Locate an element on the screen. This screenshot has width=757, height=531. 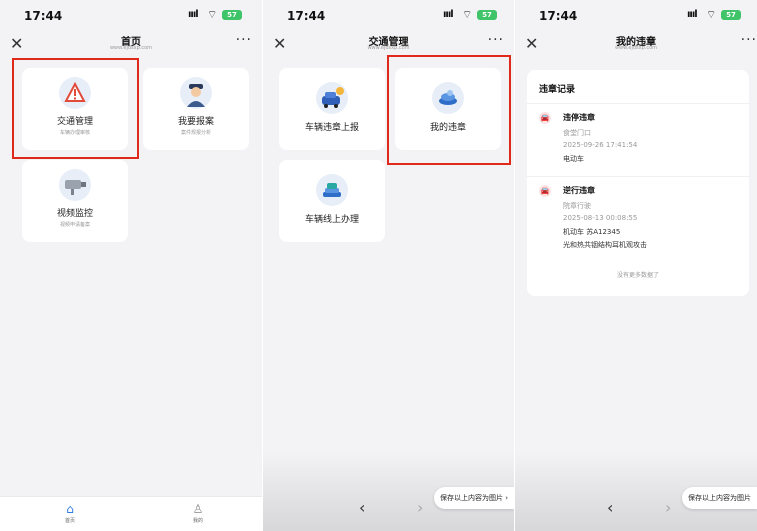
card-label: 车辆线上办理 is located at coordinates (331, 220).